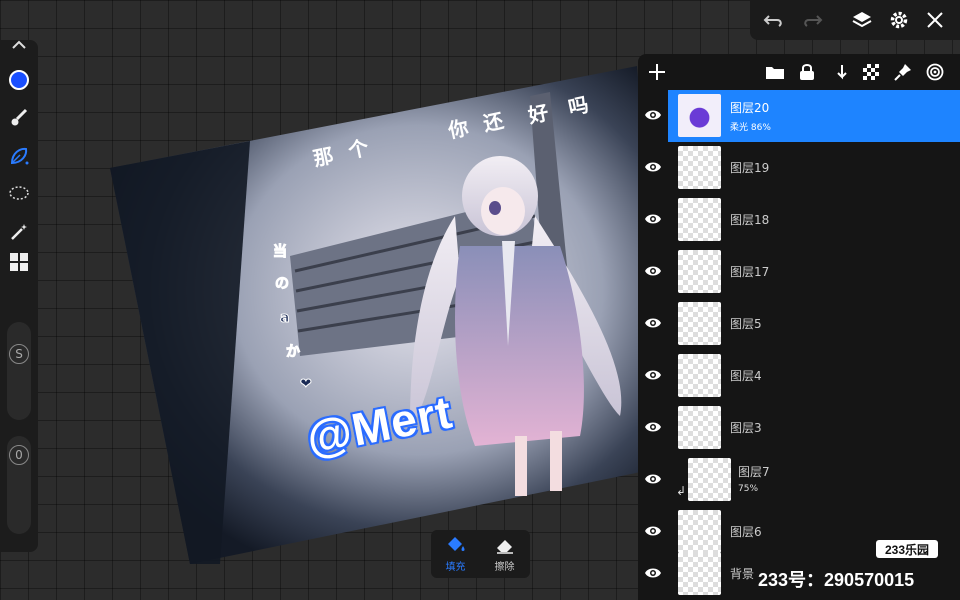 The height and width of the screenshot is (600, 960). What do you see at coordinates (754, 472) in the screenshot?
I see `layer-name: 图层7` at bounding box center [754, 472].